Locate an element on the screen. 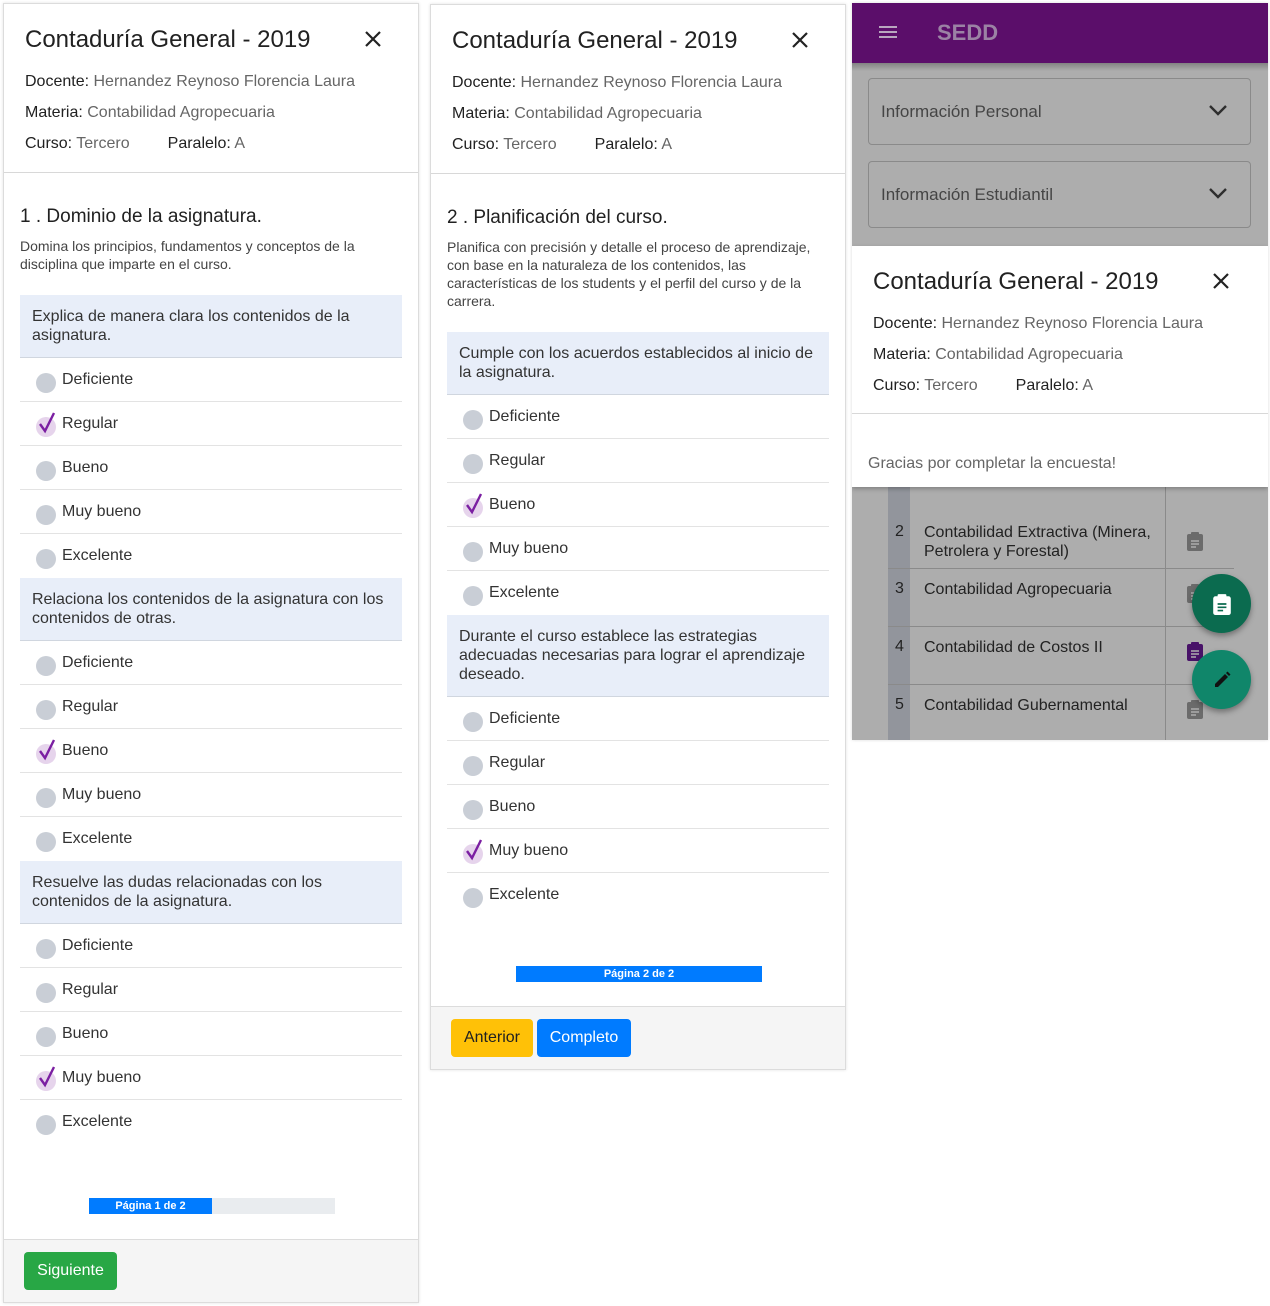 This screenshot has height=1306, width=1270. app-bar: SEDD is located at coordinates (1060, 33).